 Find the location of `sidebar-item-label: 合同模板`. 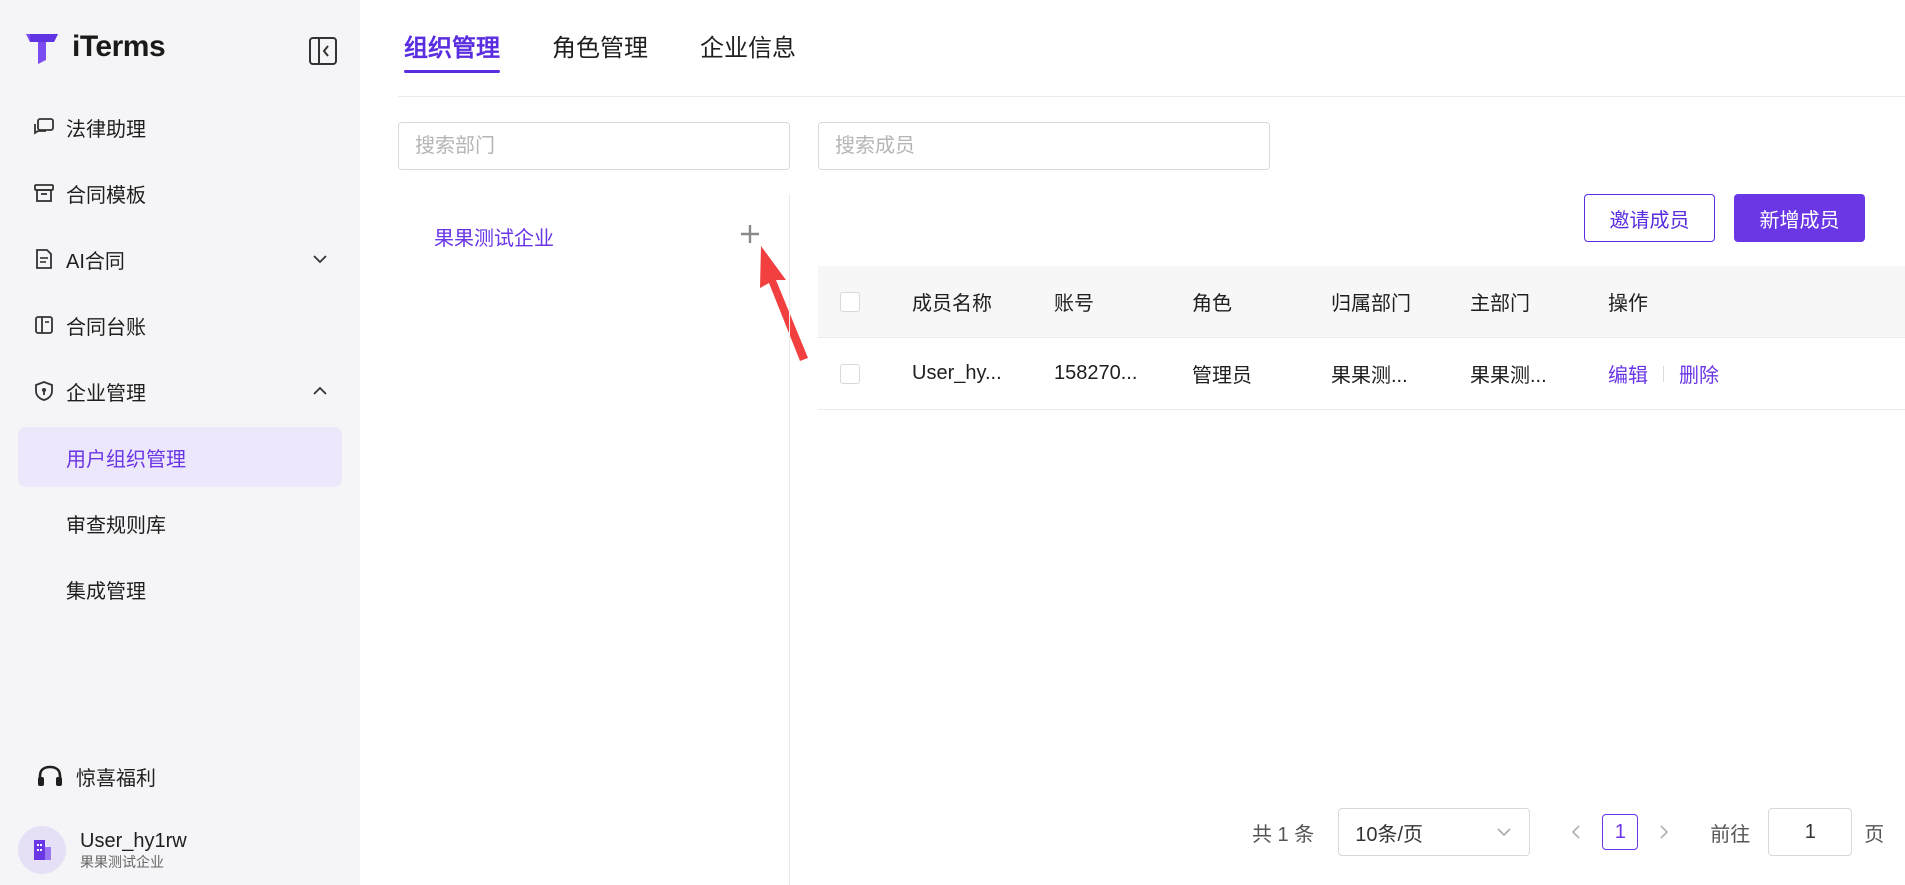

sidebar-item-label: 合同模板 is located at coordinates (106, 195).